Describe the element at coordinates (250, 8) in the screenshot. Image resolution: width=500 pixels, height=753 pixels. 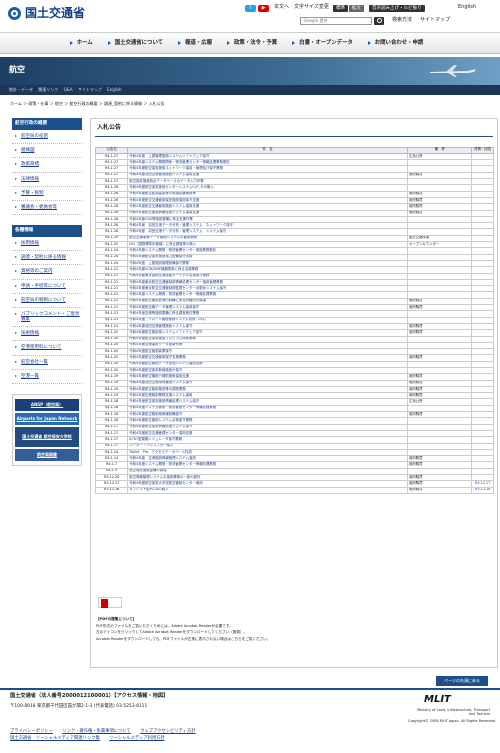
I see `twitter-icon: t` at that location.